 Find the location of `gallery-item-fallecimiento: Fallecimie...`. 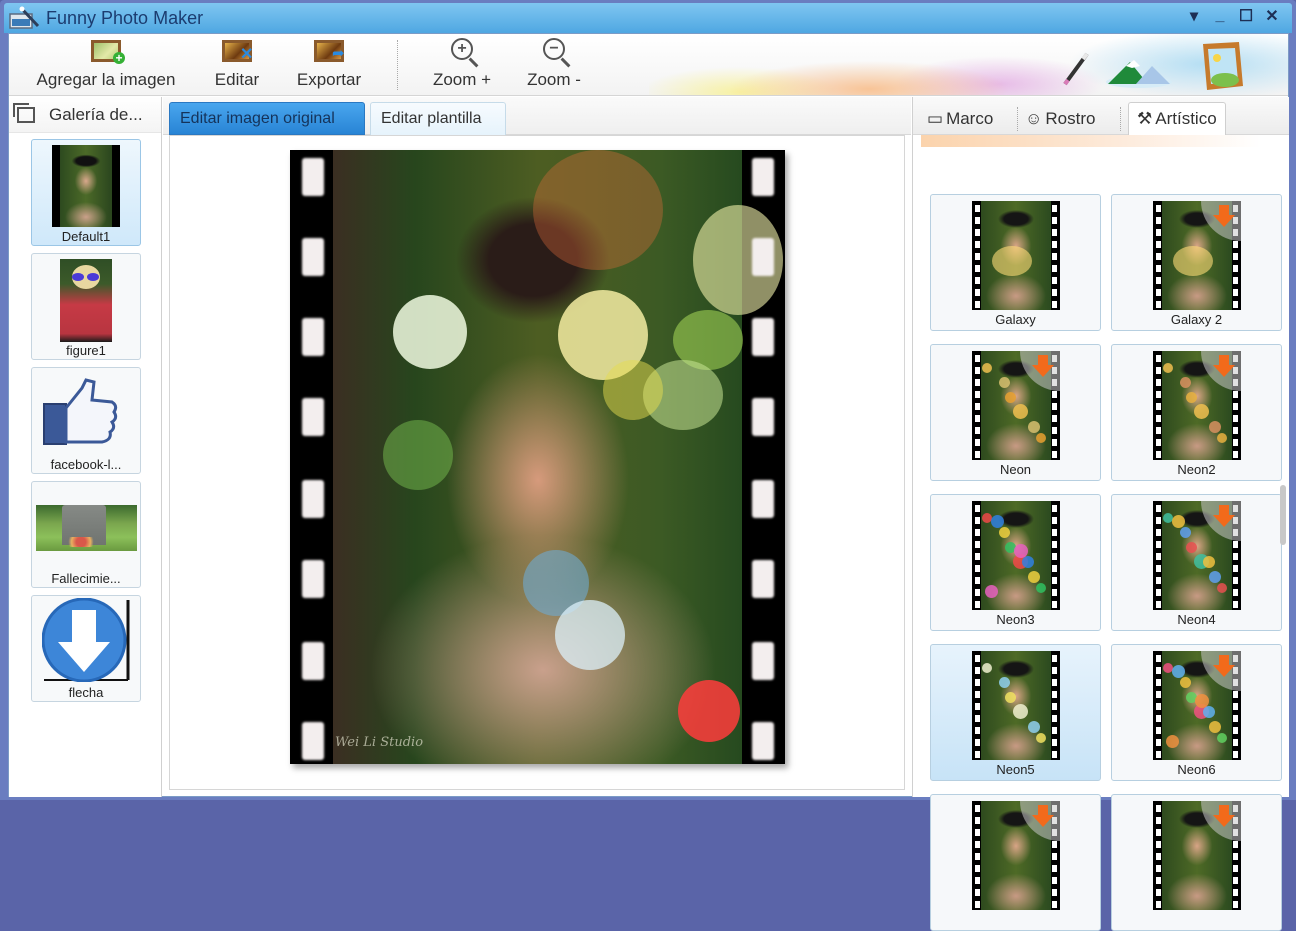

gallery-item-fallecimiento: Fallecimie... is located at coordinates (86, 534).